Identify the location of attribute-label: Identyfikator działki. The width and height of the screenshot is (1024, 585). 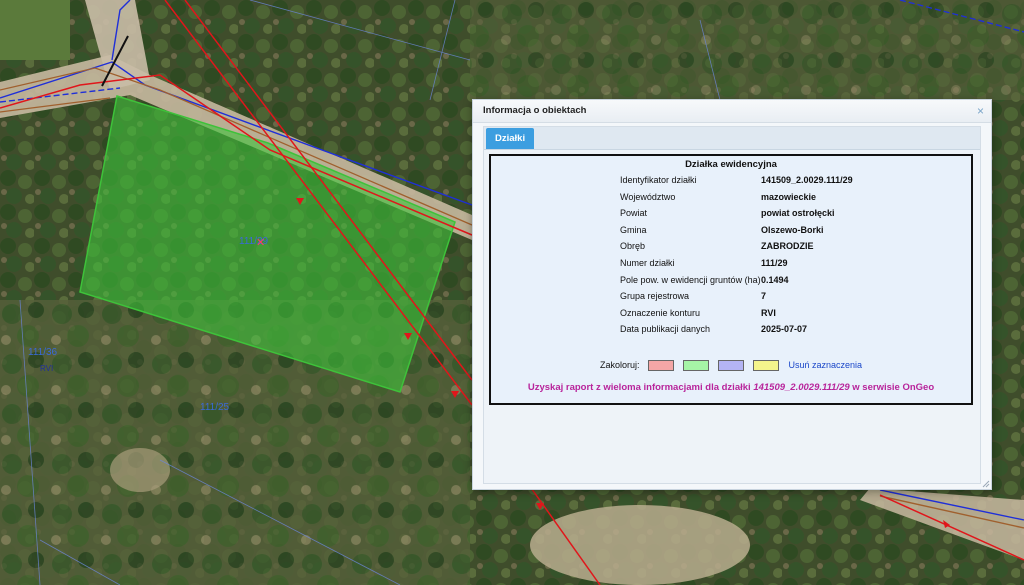
(658, 180).